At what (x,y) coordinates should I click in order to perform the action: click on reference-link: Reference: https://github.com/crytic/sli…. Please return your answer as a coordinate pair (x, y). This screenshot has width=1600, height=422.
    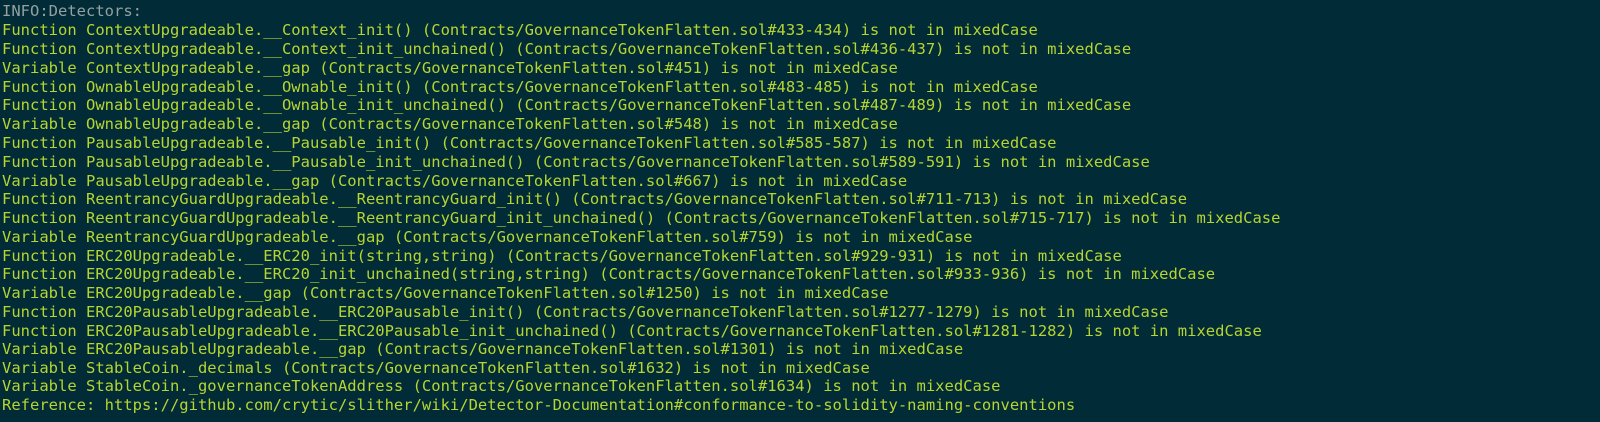
    Looking at the image, I should click on (538, 405).